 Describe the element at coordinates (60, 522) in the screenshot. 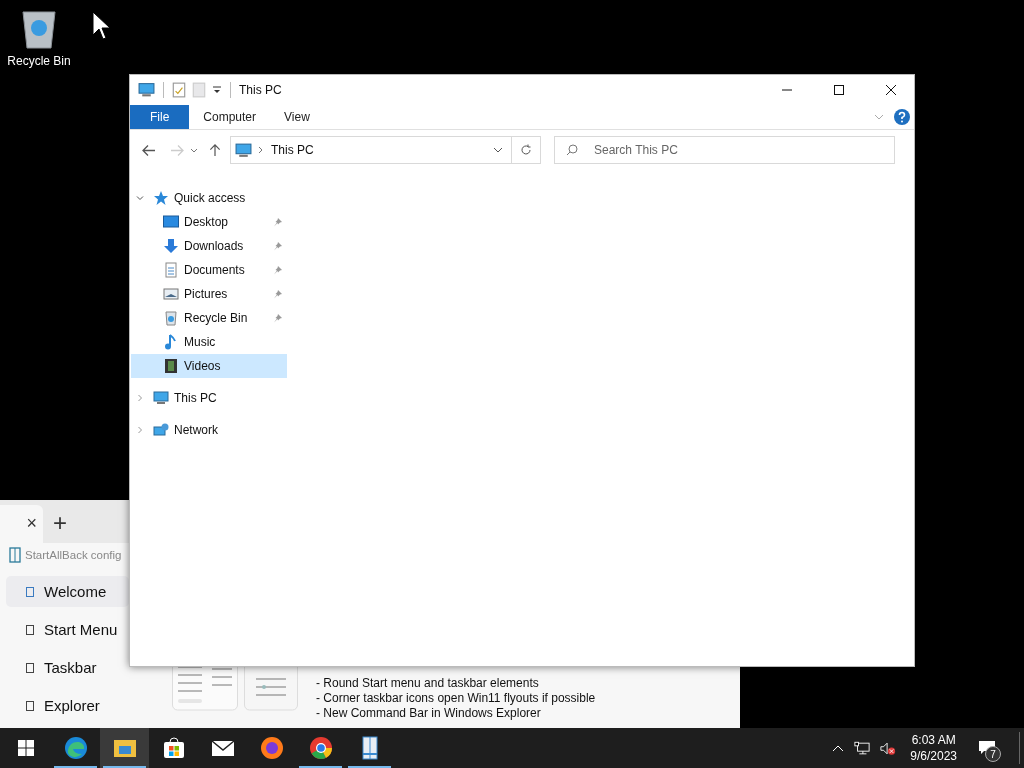

I see `new-tab-button: +` at that location.